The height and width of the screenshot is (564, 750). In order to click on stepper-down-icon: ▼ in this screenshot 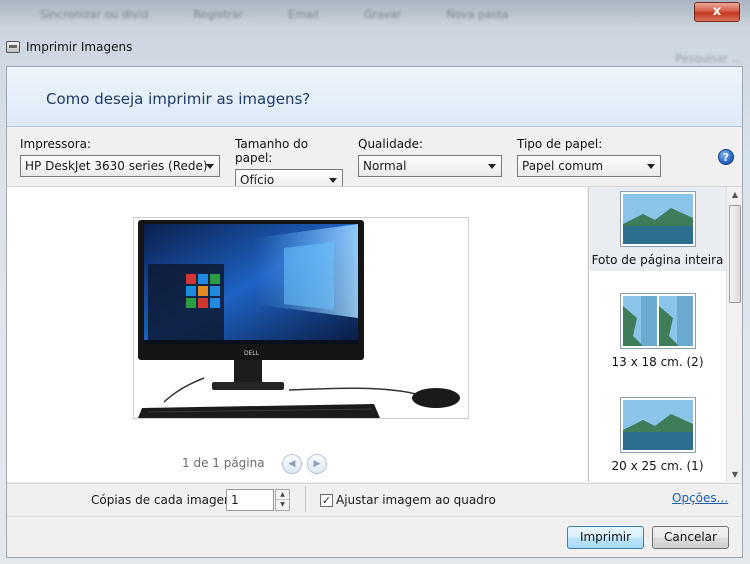, I will do `click(282, 505)`.